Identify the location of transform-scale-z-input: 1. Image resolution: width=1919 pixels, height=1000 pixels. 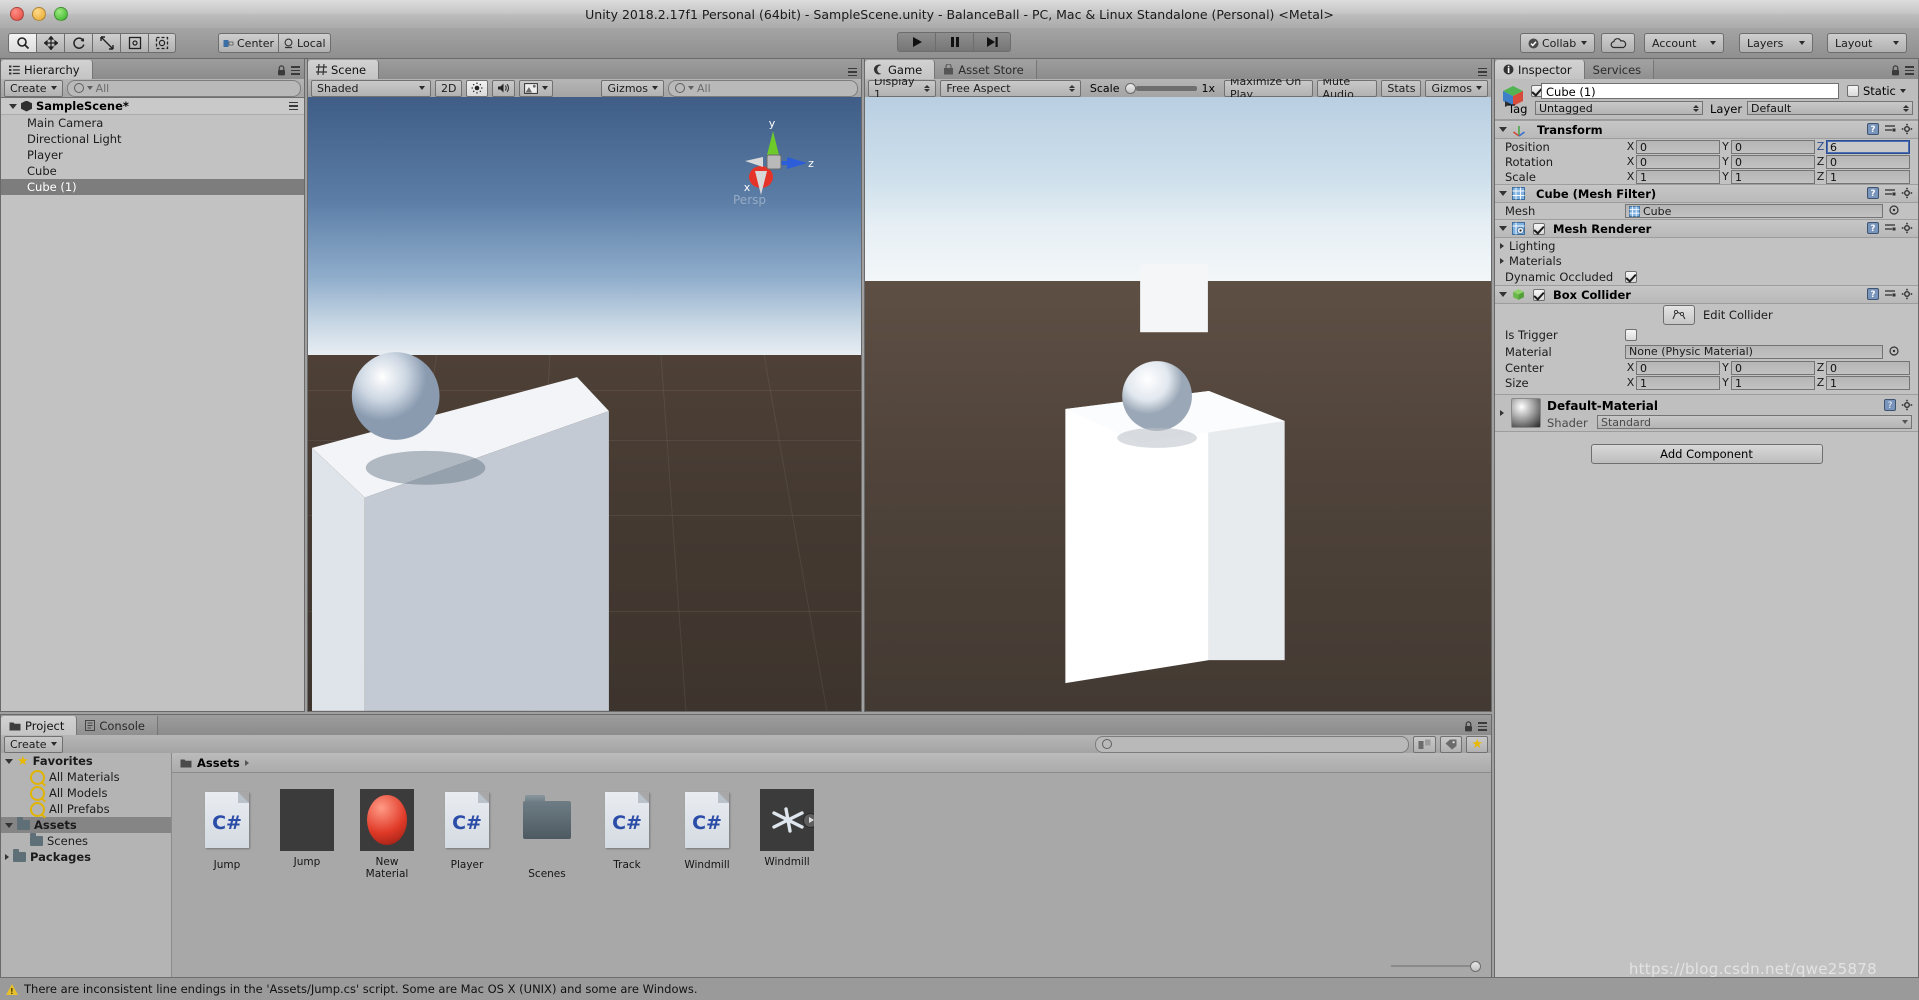
(1868, 176).